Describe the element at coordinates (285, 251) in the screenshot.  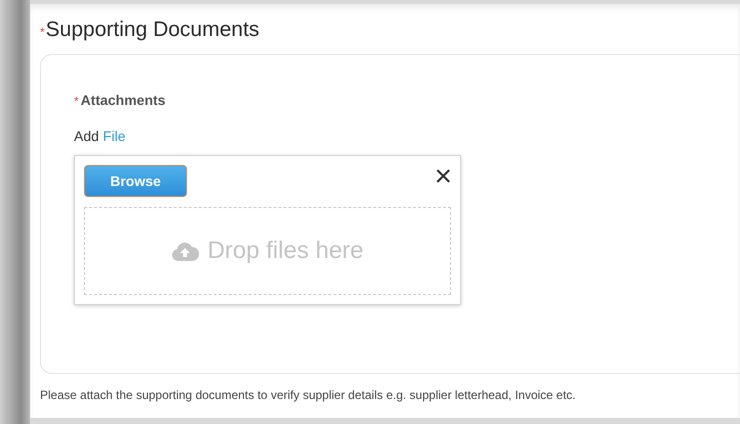
I see `dropzone-text: Drop files here` at that location.